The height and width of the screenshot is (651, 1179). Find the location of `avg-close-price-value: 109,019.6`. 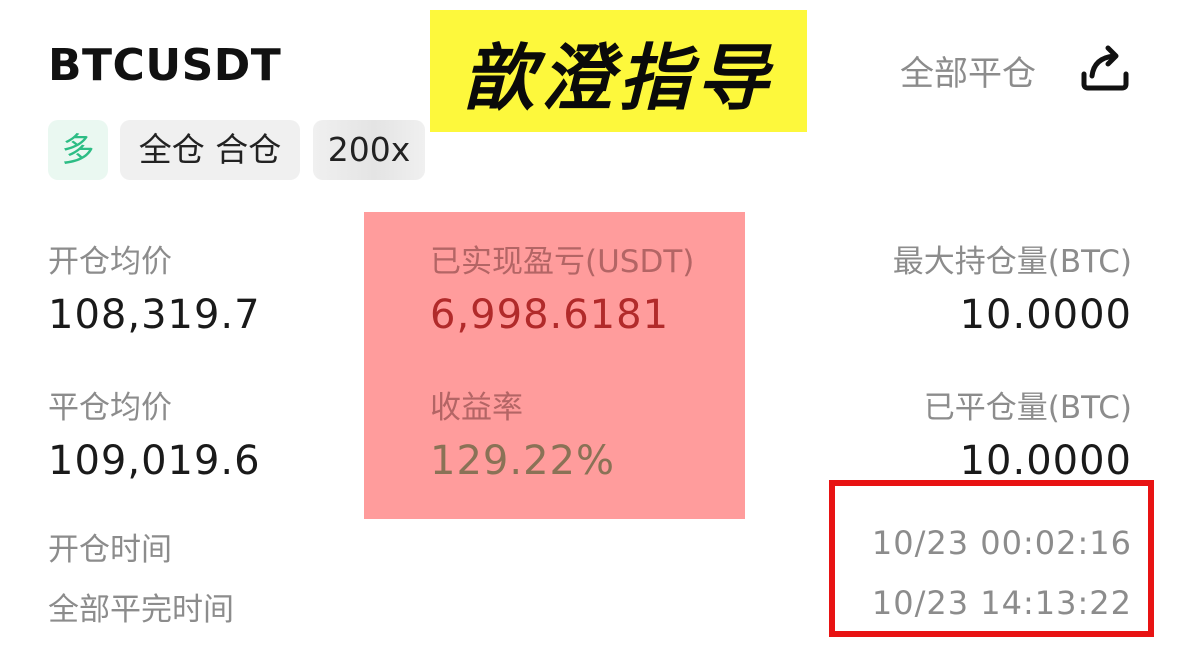

avg-close-price-value: 109,019.6 is located at coordinates (154, 461).